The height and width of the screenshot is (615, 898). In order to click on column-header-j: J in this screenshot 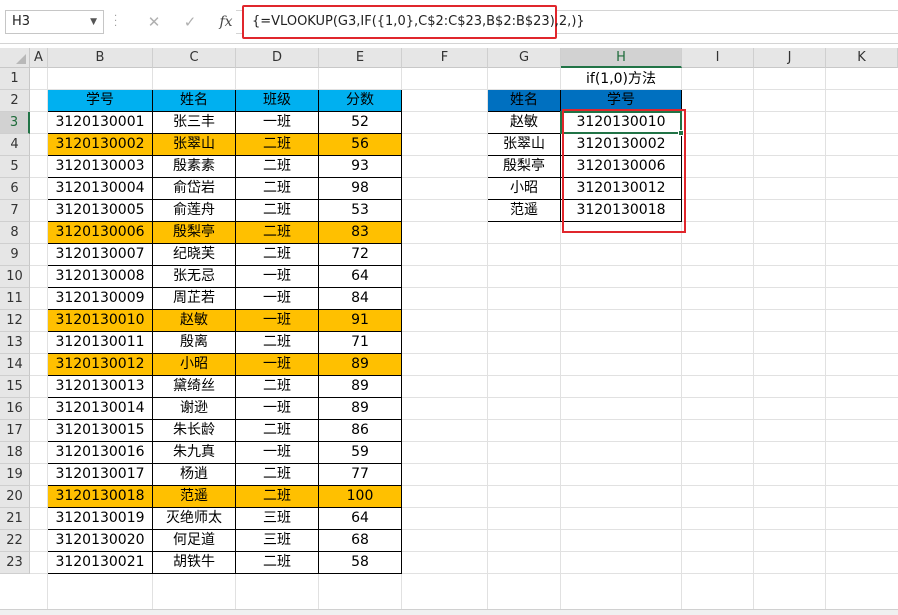, I will do `click(790, 58)`.